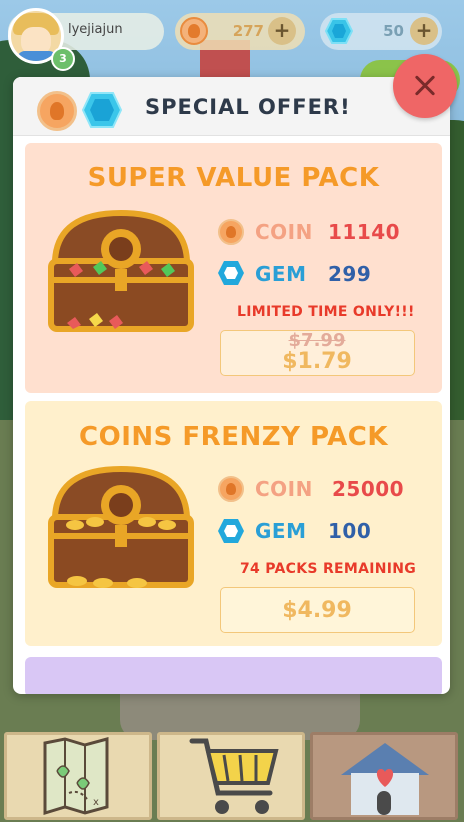 The image size is (464, 822). I want to click on username: lyejiajun, so click(95, 29).